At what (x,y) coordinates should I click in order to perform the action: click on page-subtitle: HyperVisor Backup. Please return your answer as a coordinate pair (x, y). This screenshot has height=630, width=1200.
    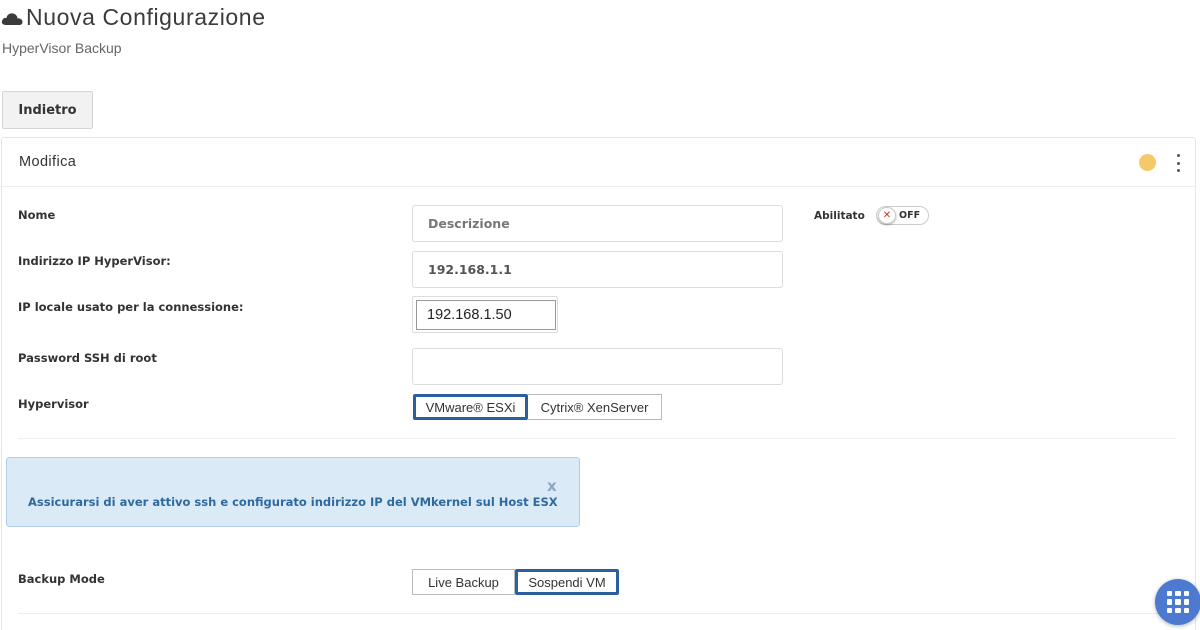
    Looking at the image, I should click on (62, 48).